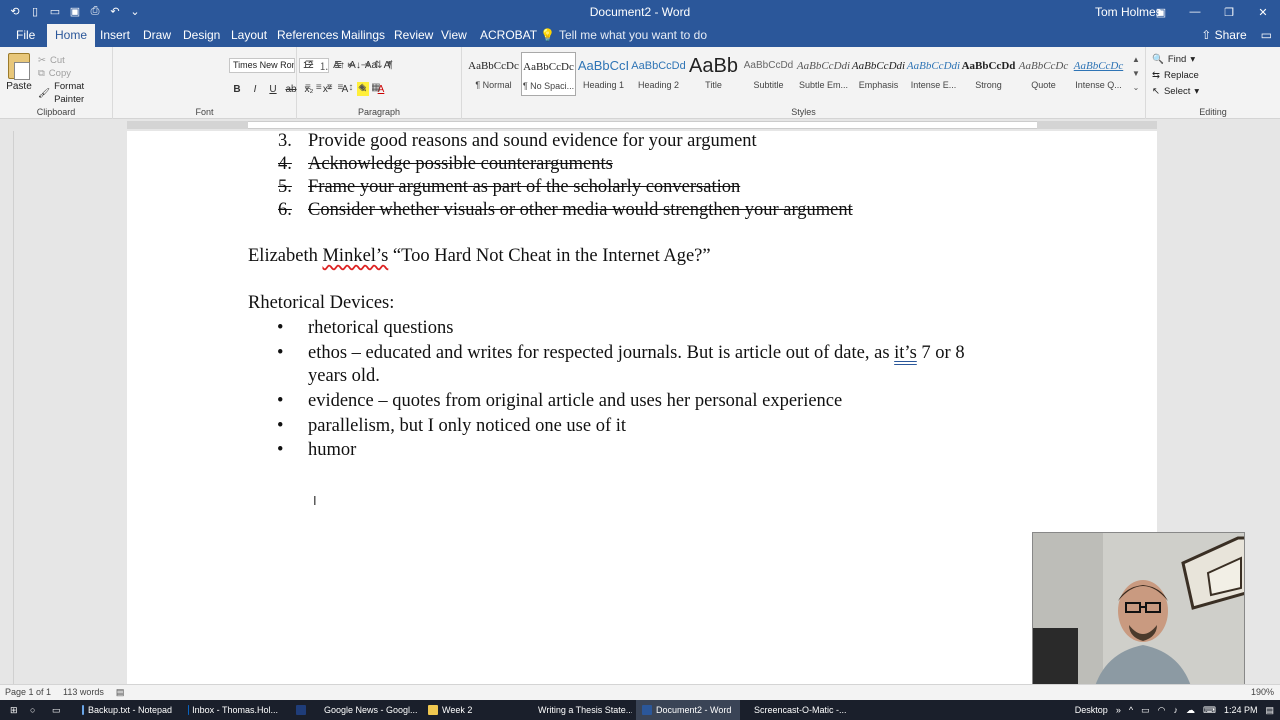  Describe the element at coordinates (1195, 12) in the screenshot. I see `minimize-icon: —` at that location.